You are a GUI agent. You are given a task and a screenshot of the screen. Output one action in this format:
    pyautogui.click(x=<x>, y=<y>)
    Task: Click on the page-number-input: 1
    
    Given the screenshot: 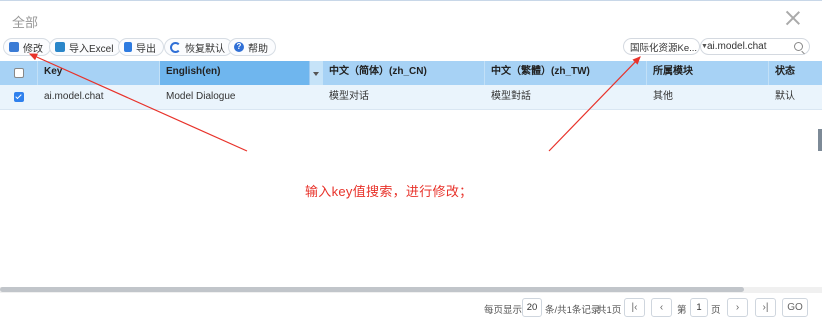 What is the action you would take?
    pyautogui.click(x=699, y=307)
    